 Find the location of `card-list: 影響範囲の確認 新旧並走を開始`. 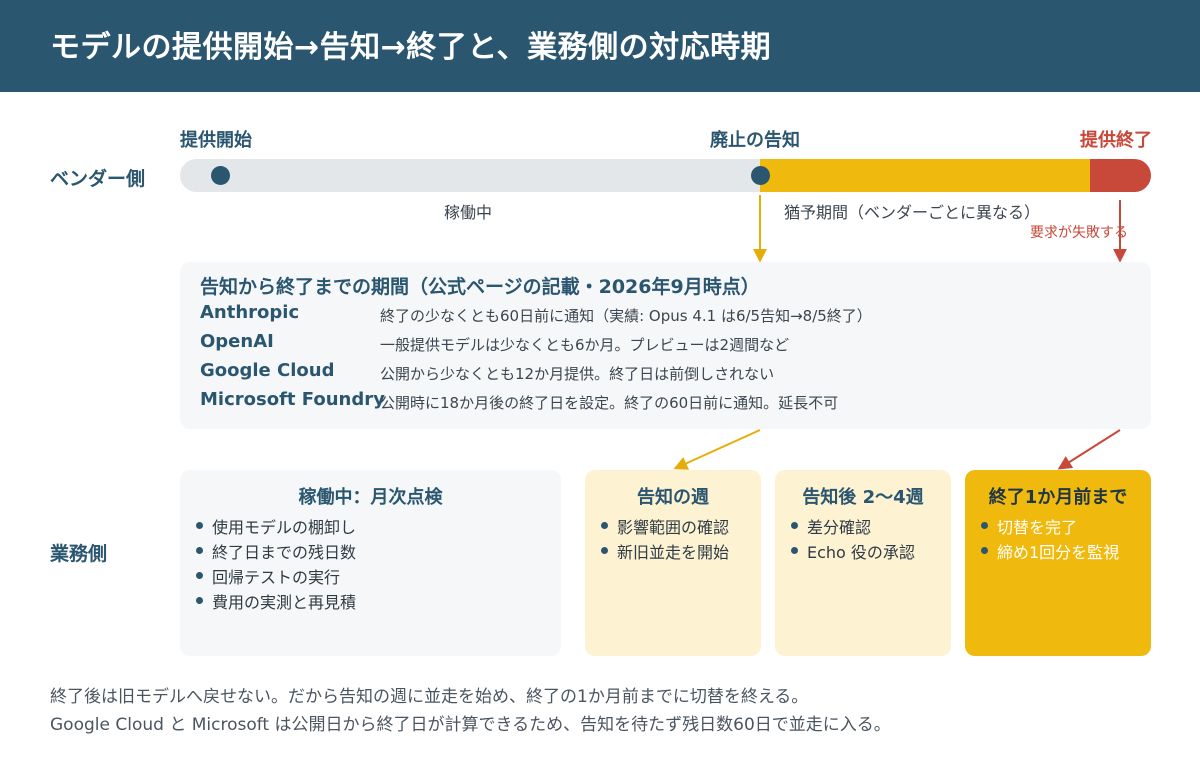

card-list: 影響範囲の確認 新旧並走を開始 is located at coordinates (665, 539).